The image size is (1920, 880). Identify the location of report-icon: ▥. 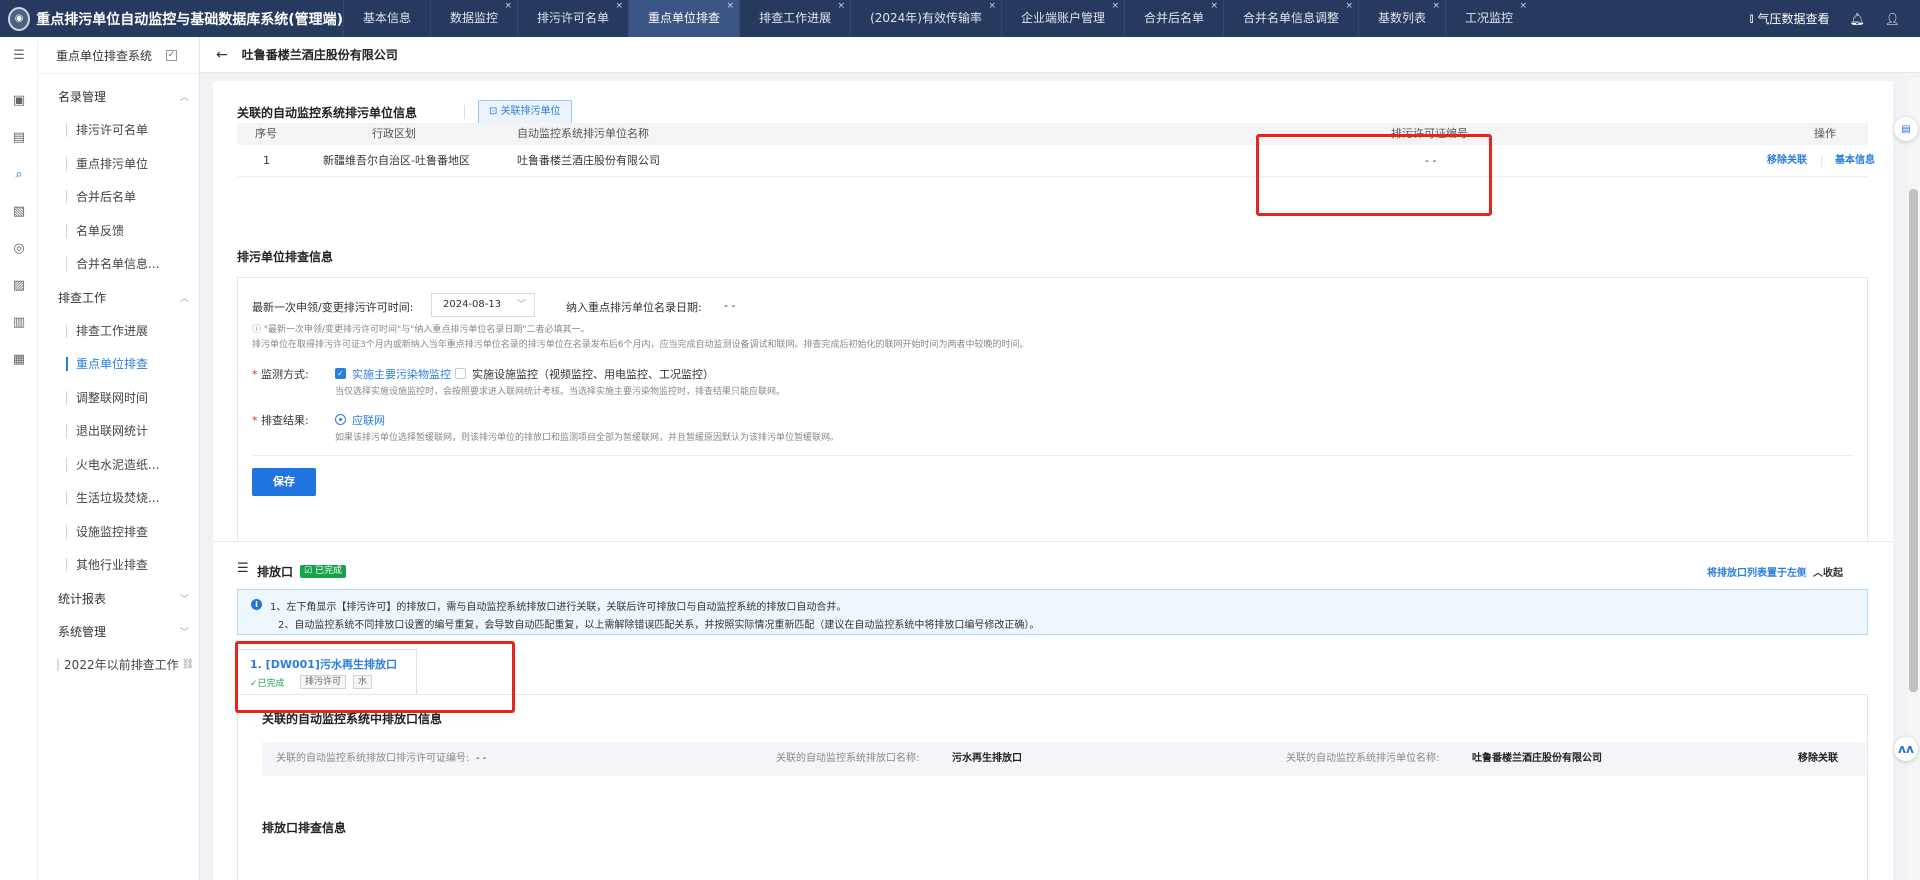
(19, 322).